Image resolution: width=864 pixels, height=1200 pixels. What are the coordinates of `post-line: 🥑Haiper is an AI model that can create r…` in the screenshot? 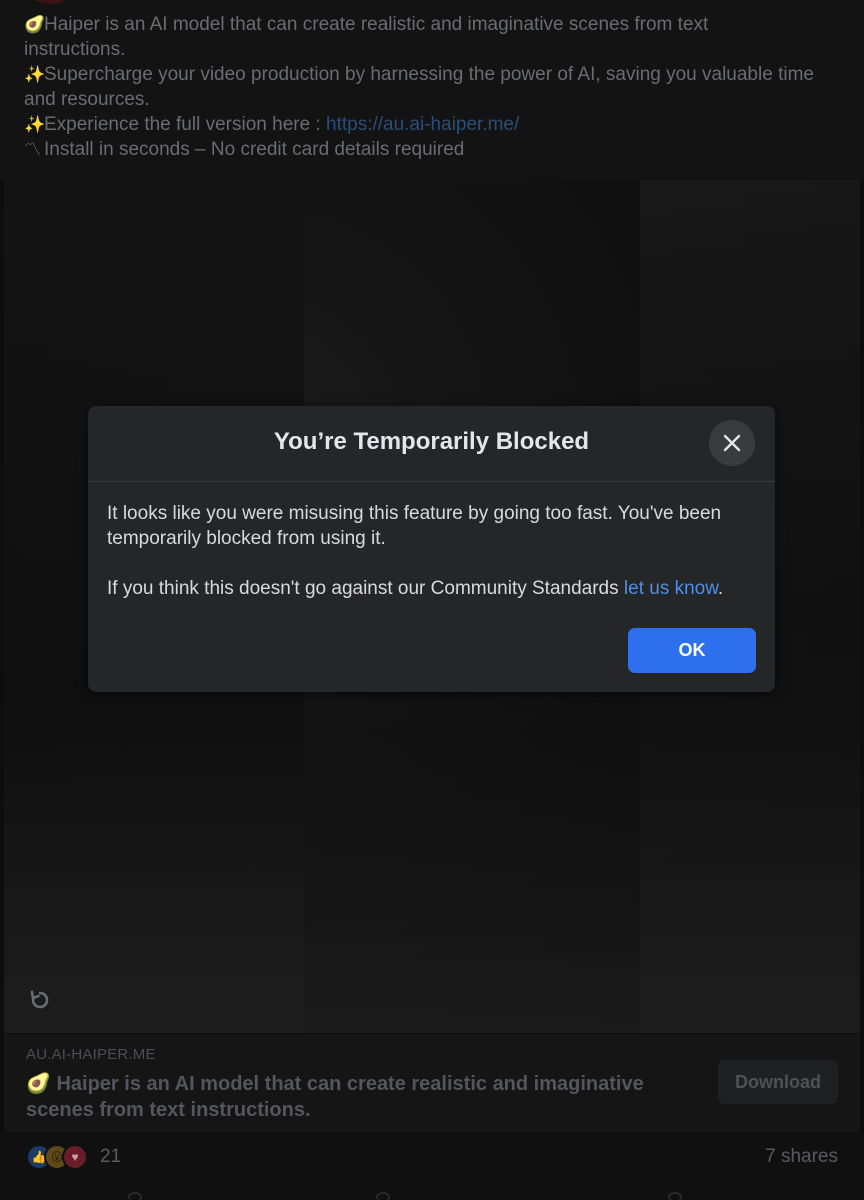 It's located at (432, 24).